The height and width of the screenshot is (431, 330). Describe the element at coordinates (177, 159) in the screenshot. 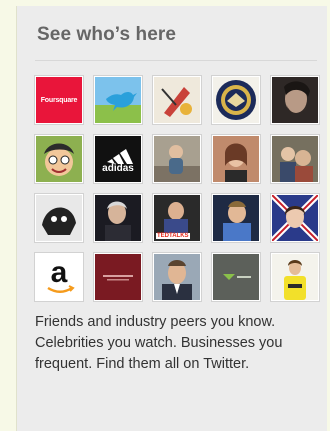

I see `child-photo-avatar` at that location.